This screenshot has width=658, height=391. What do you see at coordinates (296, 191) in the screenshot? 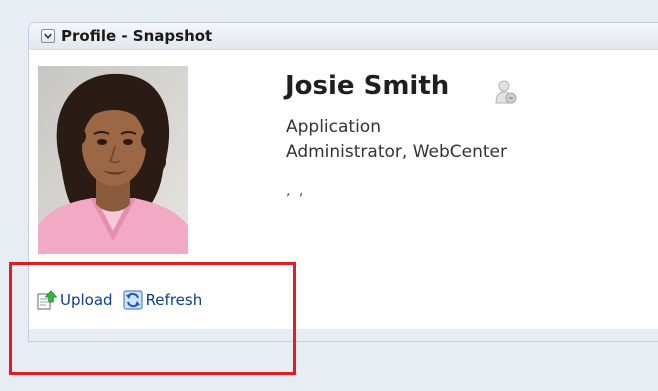
I see `person-location: , ,` at bounding box center [296, 191].